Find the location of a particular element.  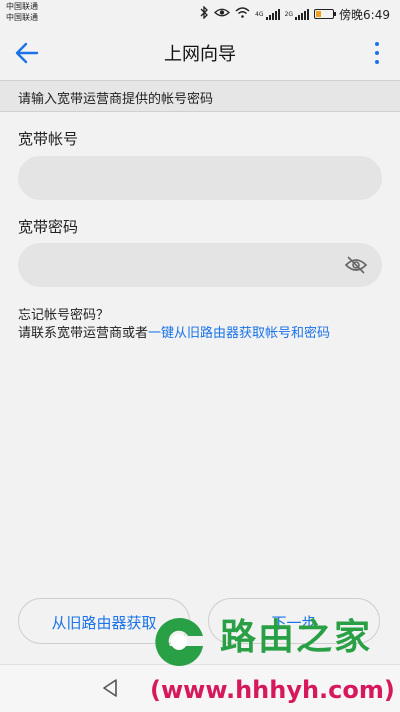

app-bar: 上网向导 is located at coordinates (200, 53).